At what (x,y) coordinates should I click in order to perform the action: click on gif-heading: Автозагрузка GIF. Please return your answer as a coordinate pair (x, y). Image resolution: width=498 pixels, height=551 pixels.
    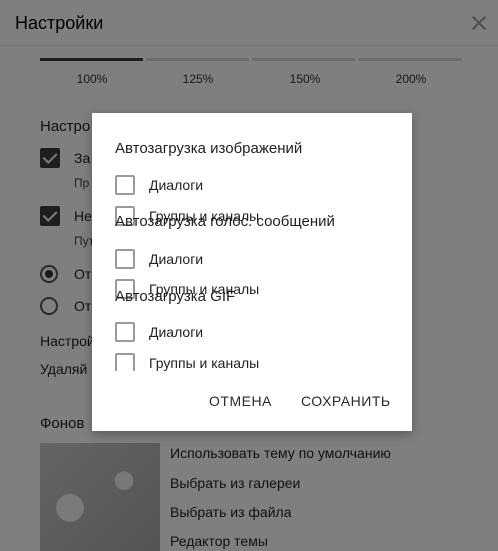
    Looking at the image, I should click on (175, 296).